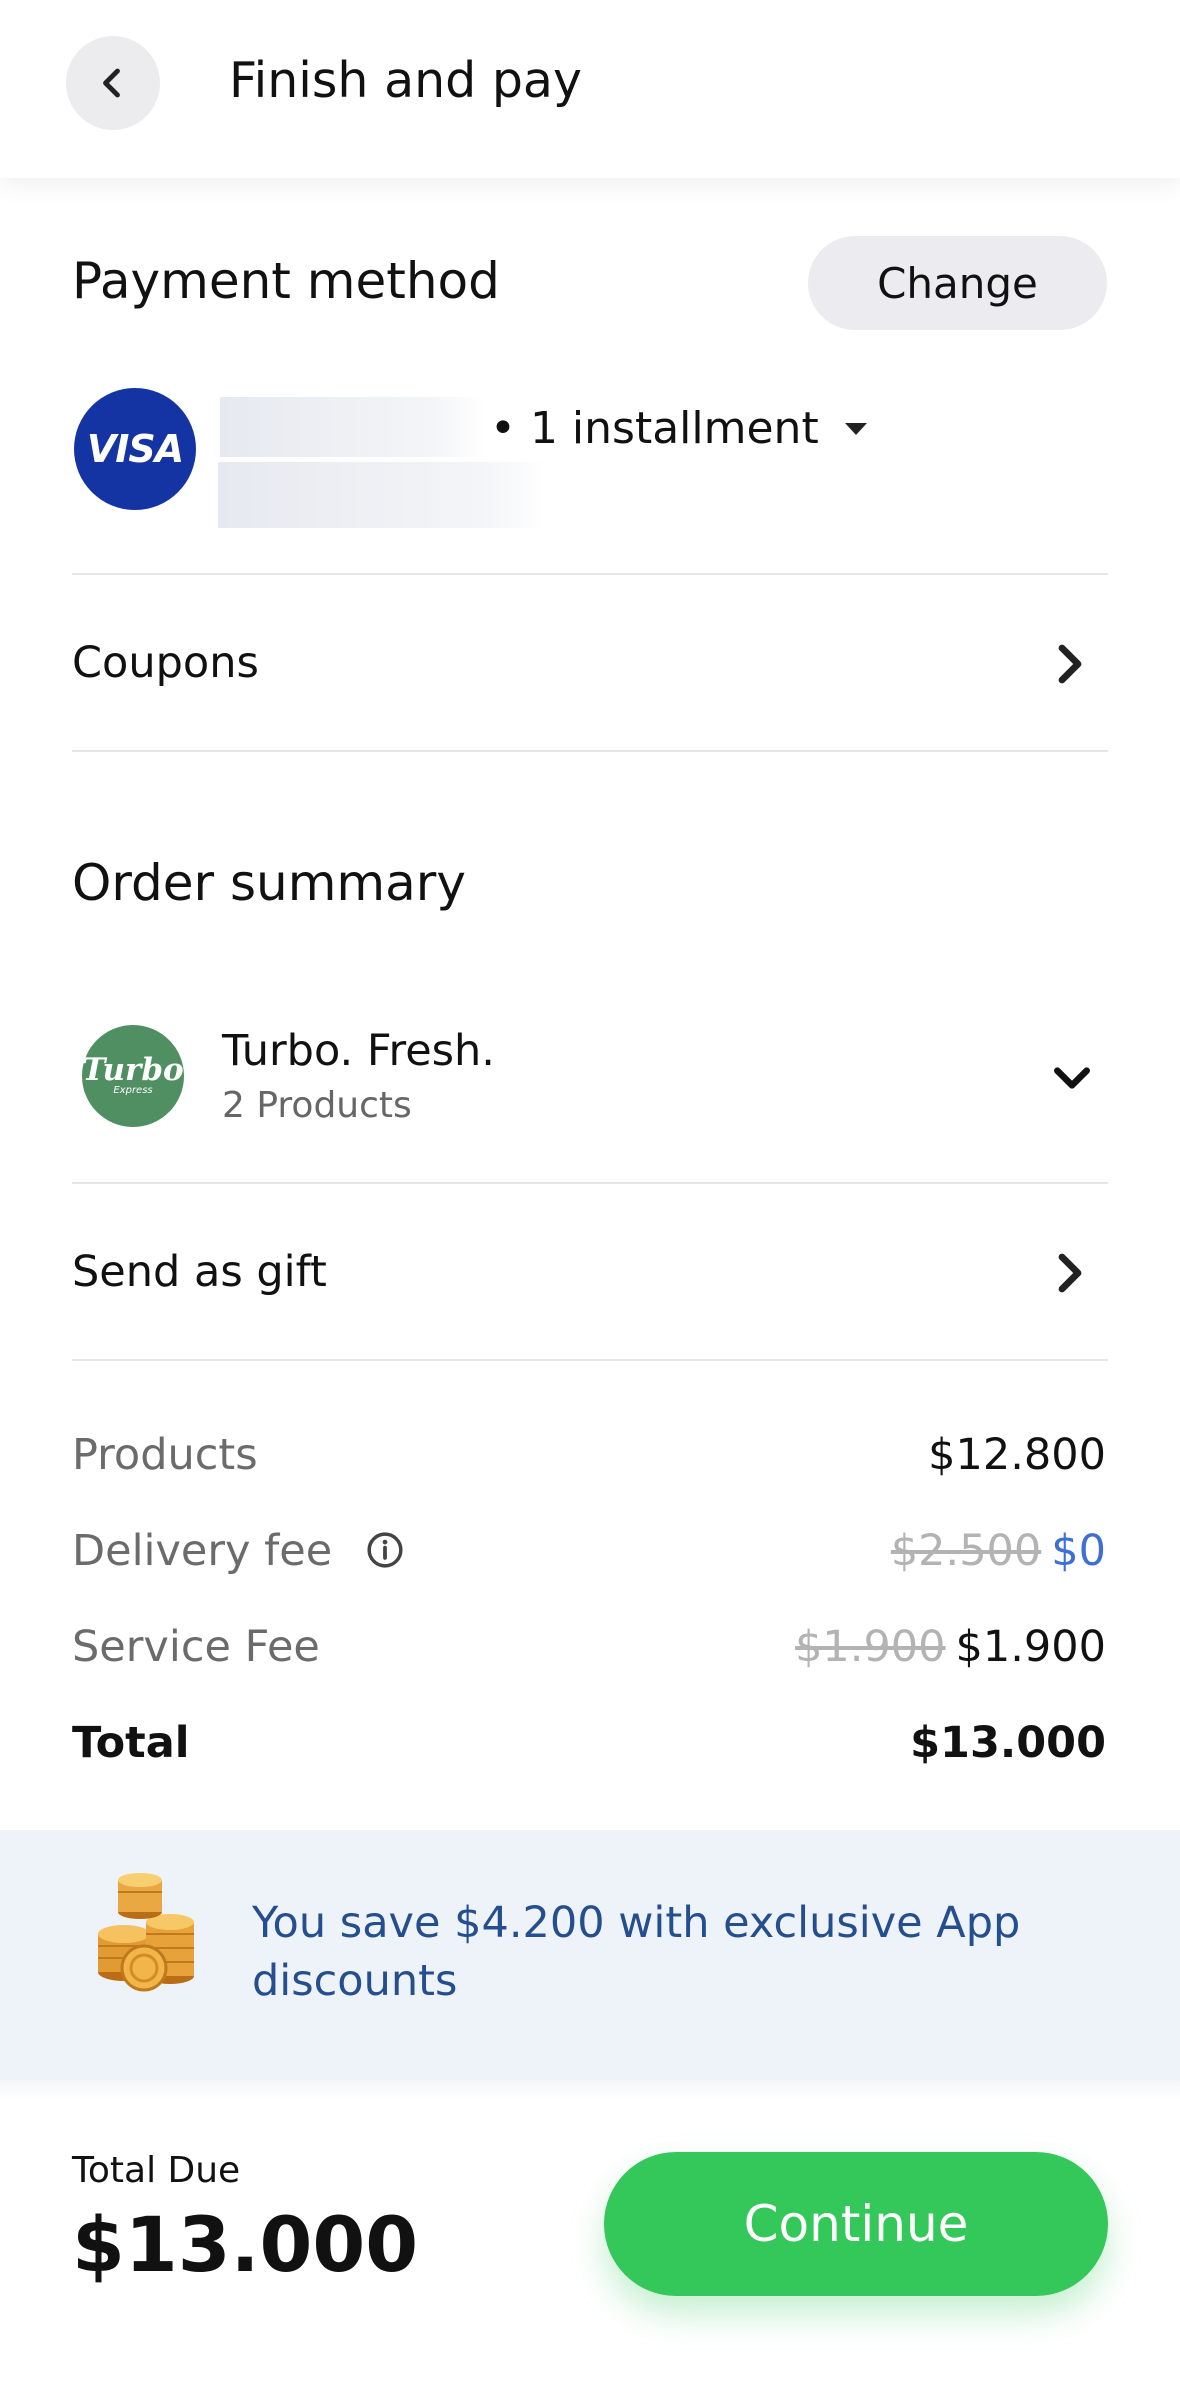  Describe the element at coordinates (199, 1272) in the screenshot. I see `send-as-gift-label: Send as gift` at that location.